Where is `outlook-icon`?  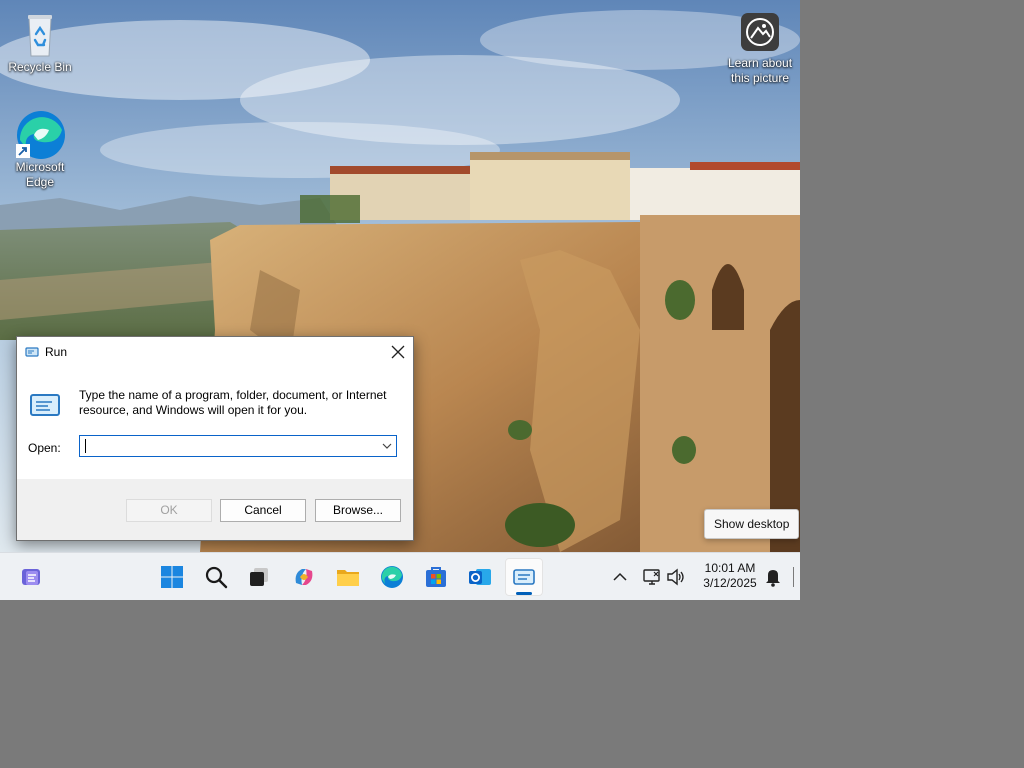
outlook-icon is located at coordinates (480, 577).